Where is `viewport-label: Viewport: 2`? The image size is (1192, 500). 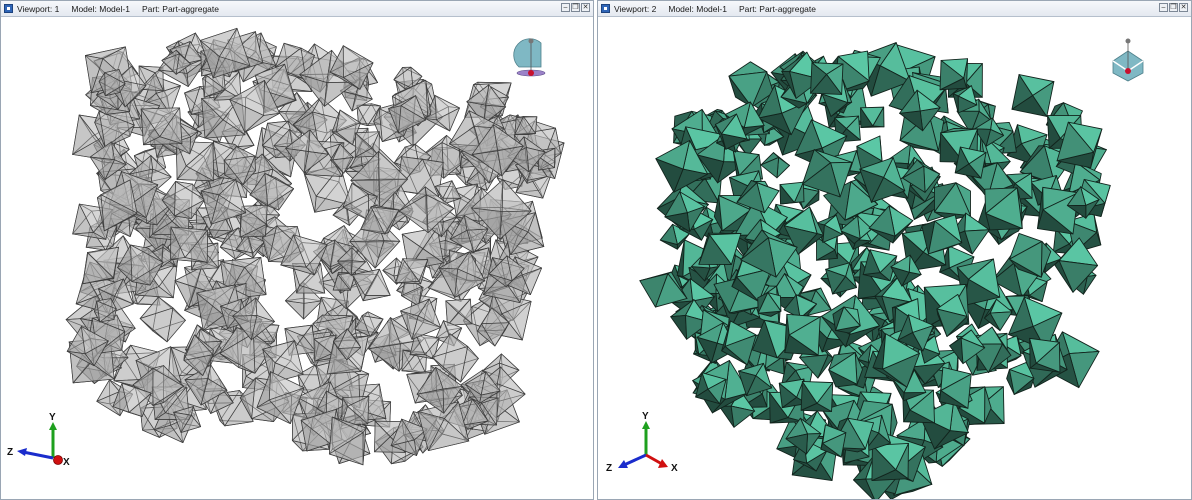
viewport-label: Viewport: 2 is located at coordinates (635, 8).